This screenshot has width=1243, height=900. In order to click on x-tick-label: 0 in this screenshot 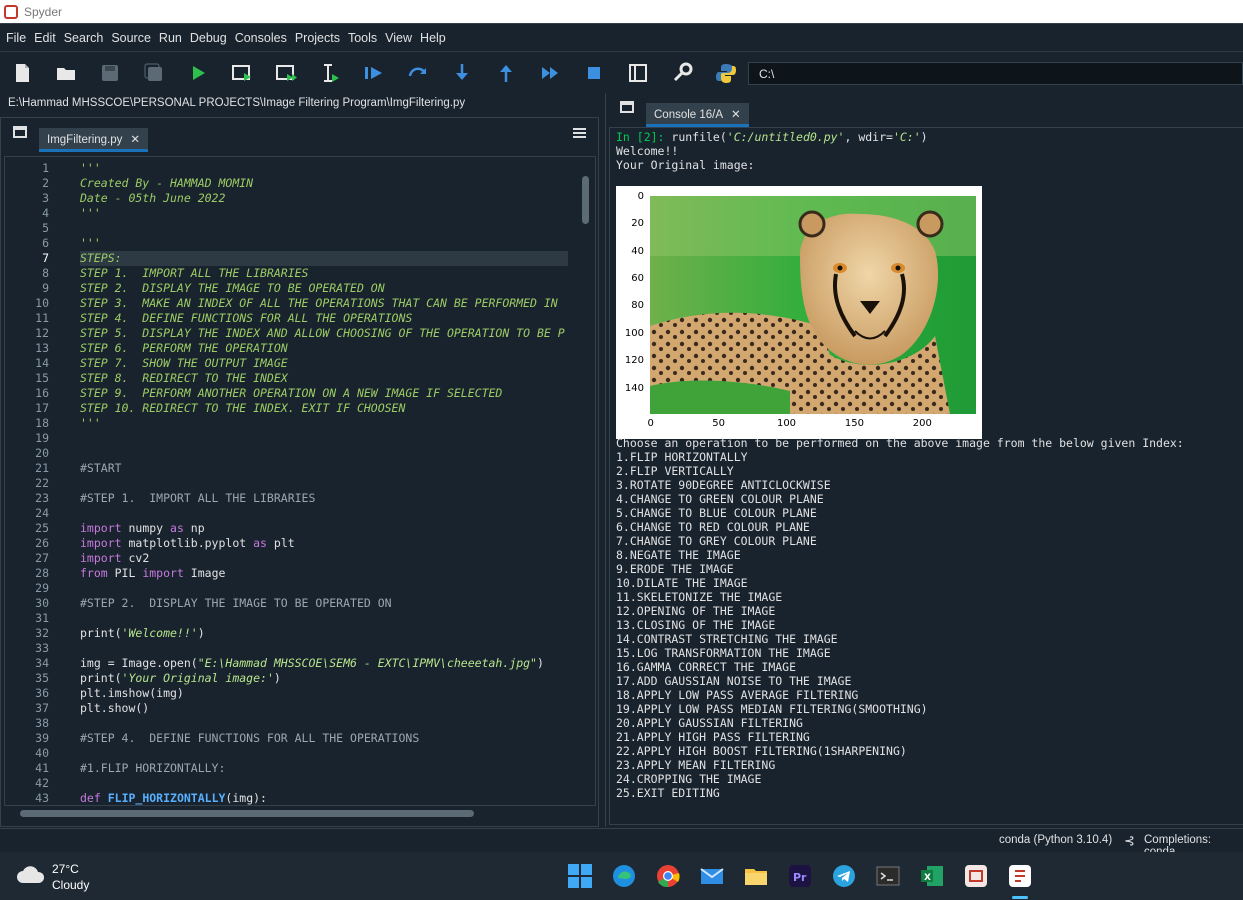, I will do `click(650, 423)`.